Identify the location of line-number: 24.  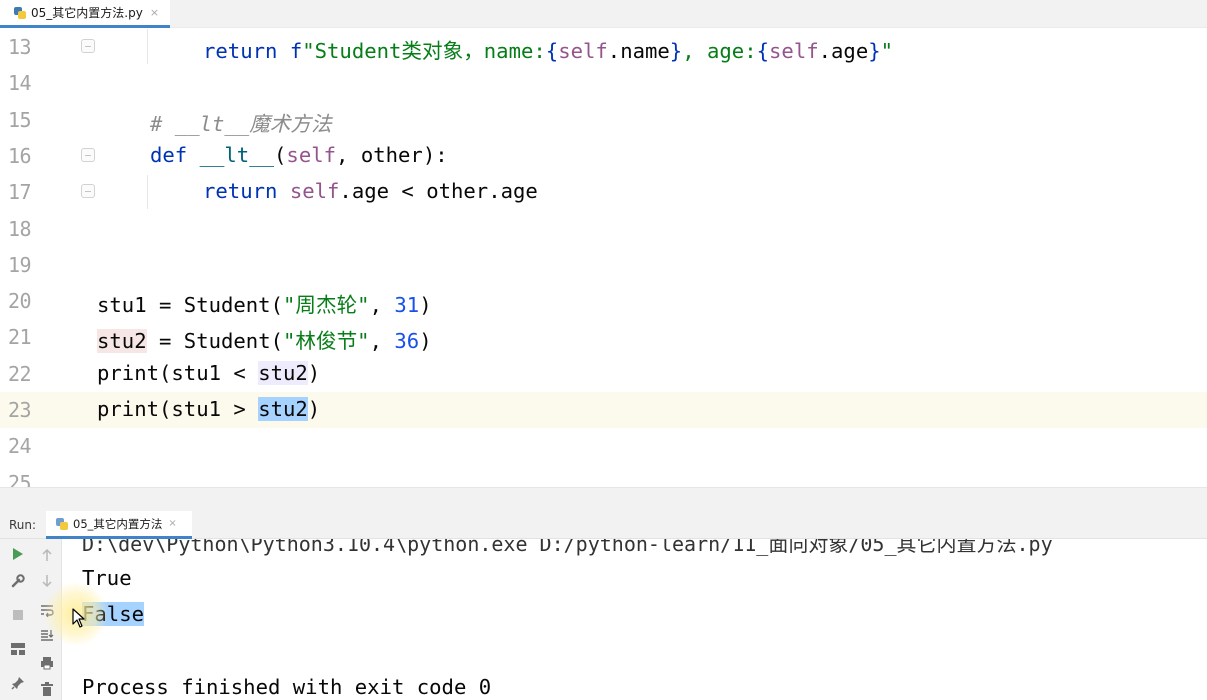
(20, 446).